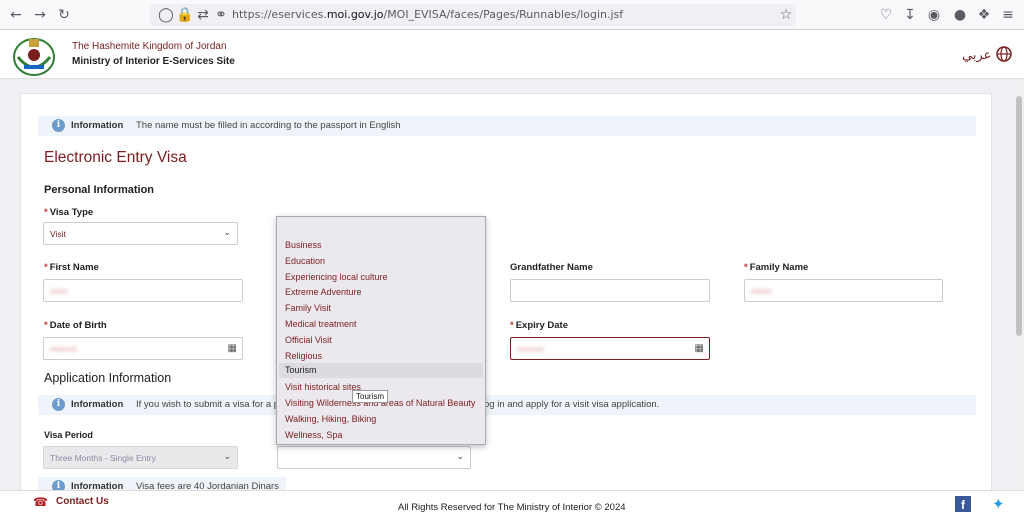 This screenshot has height=519, width=1024. What do you see at coordinates (149, 46) in the screenshot?
I see `kingdom-name: The Hashemite Kingdom of Jordan` at bounding box center [149, 46].